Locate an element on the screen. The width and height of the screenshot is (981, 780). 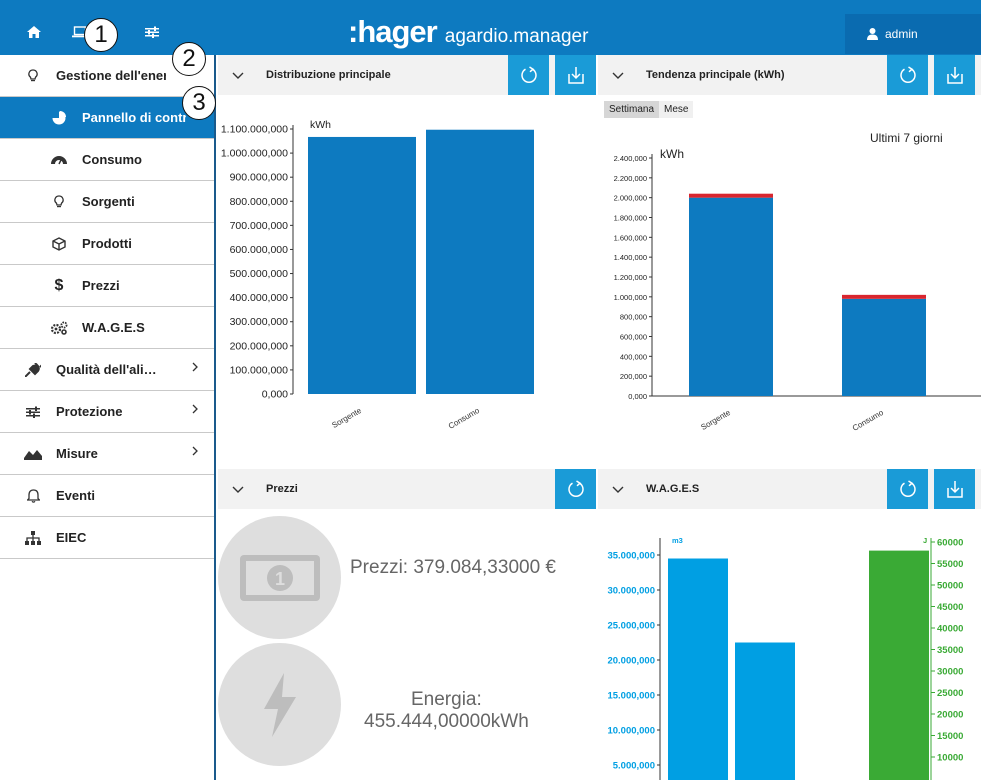
svg-text: 1 is located at coordinates (279, 579).